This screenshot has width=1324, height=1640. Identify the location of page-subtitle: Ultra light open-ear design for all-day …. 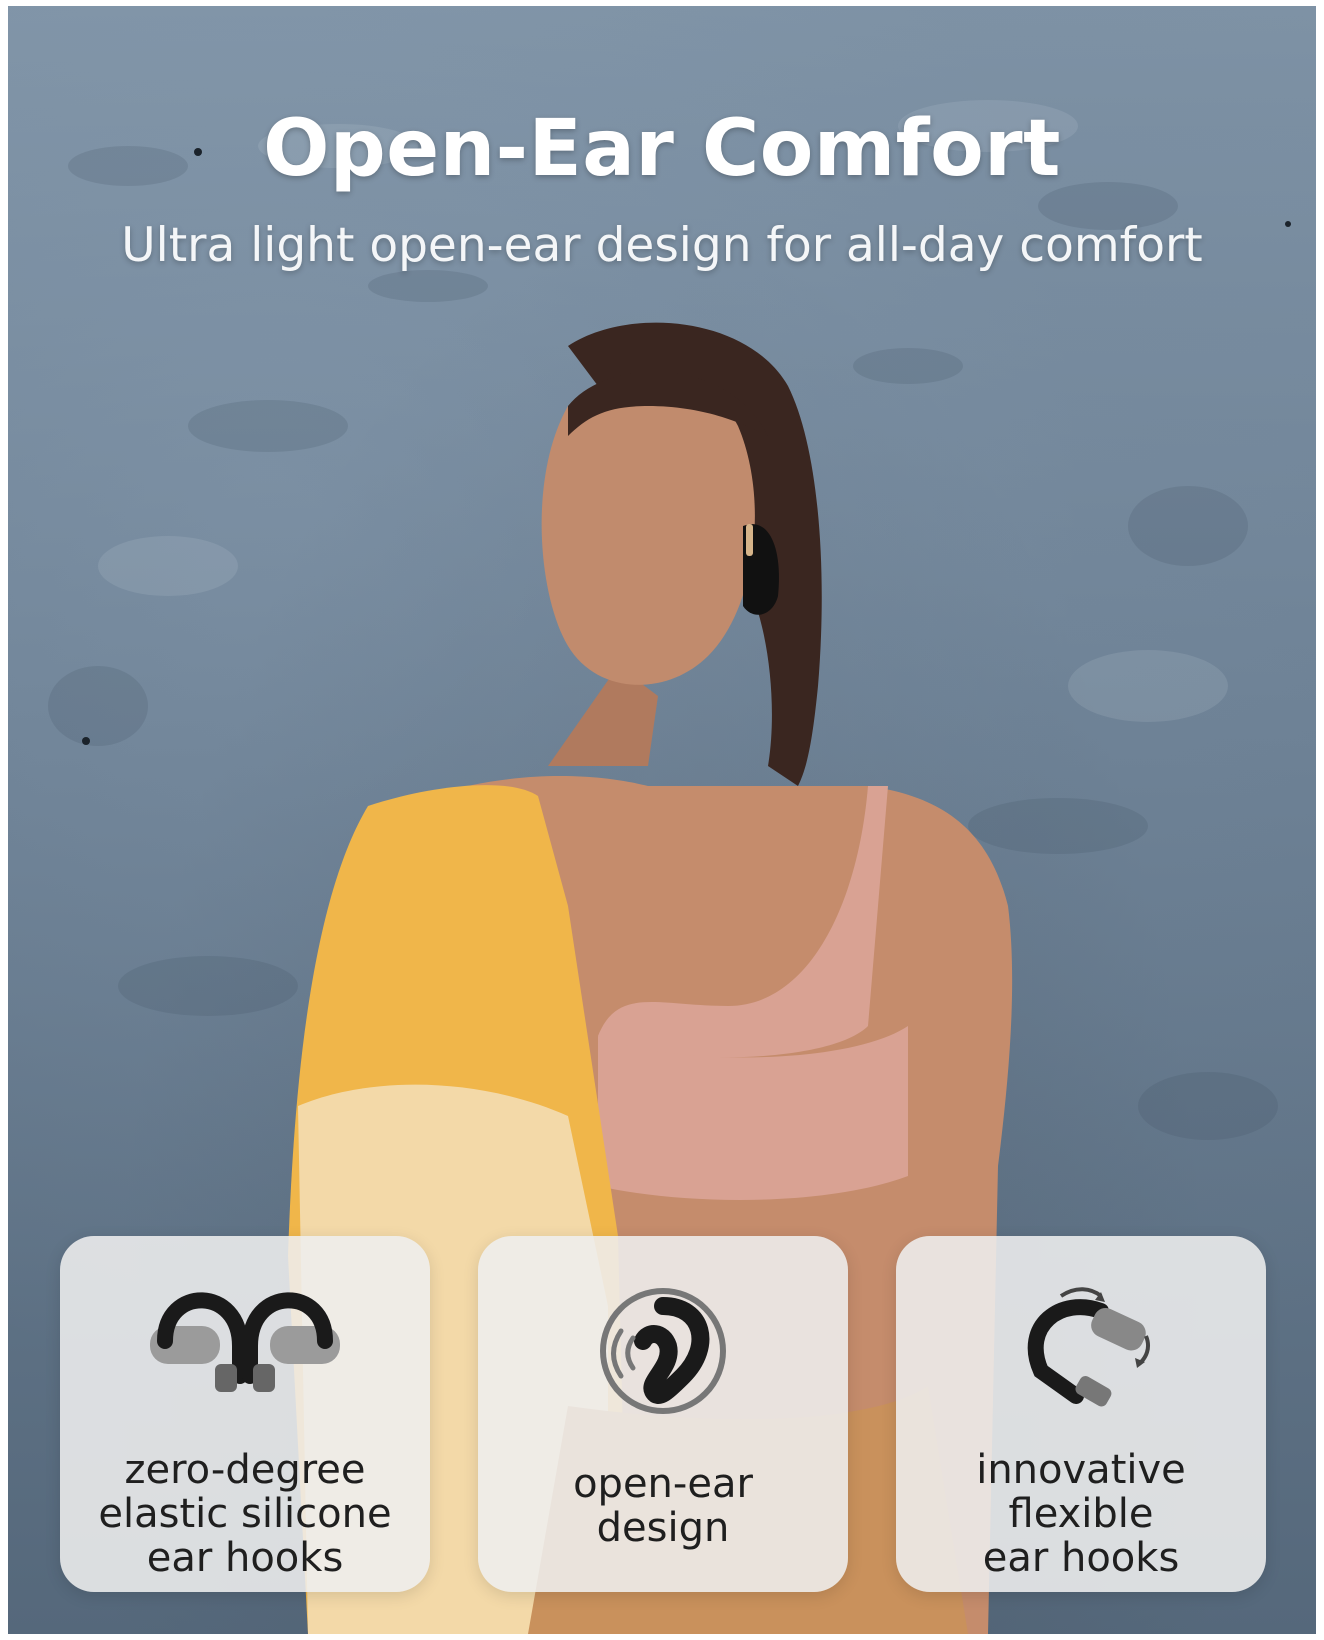
(662, 245).